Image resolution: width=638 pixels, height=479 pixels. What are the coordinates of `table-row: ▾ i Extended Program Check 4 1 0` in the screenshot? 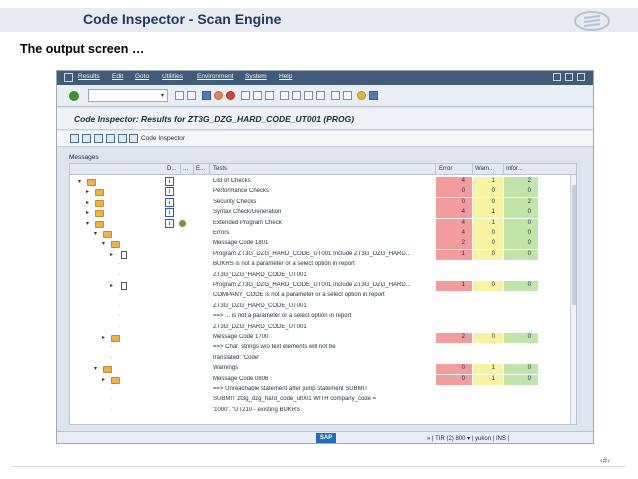 It's located at (320, 223).